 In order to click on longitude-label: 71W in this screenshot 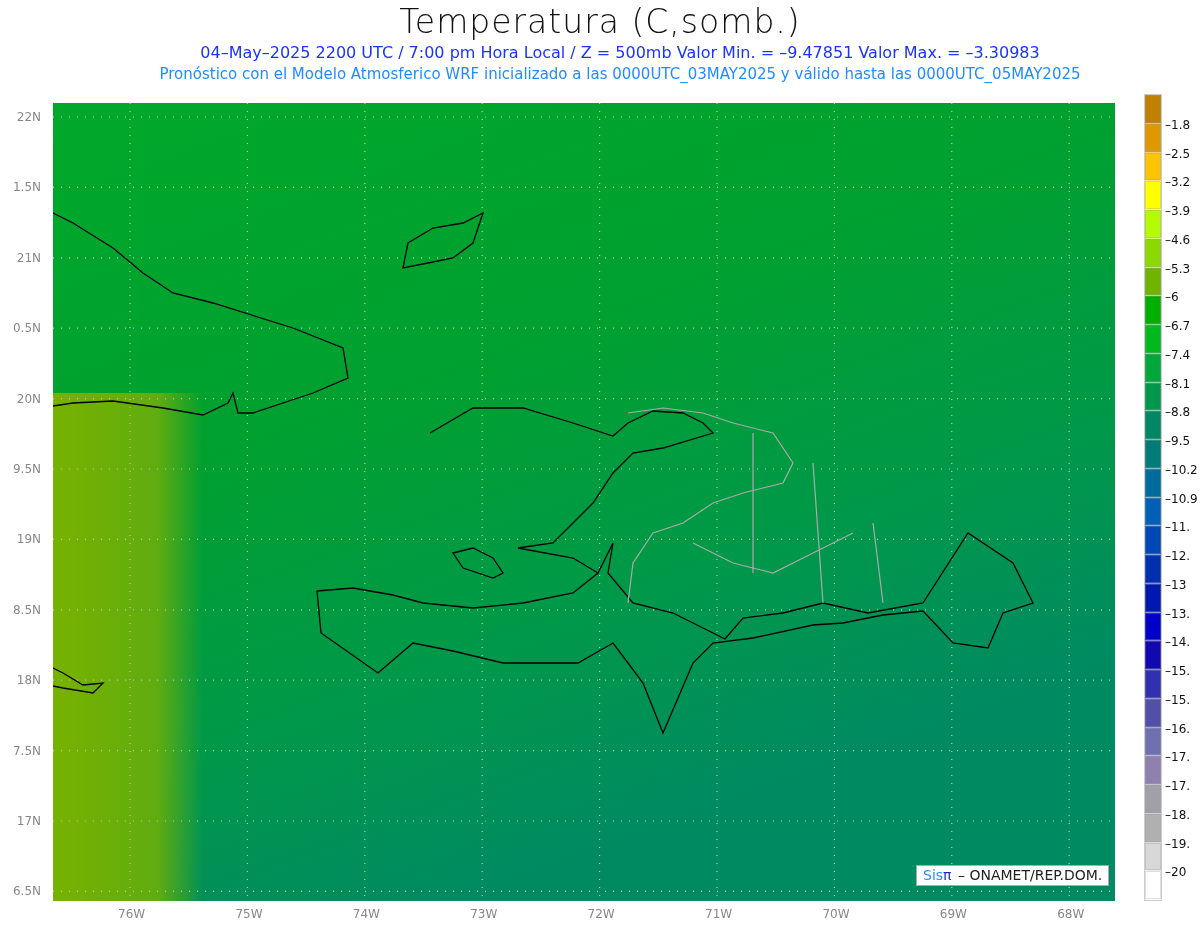, I will do `click(719, 914)`.